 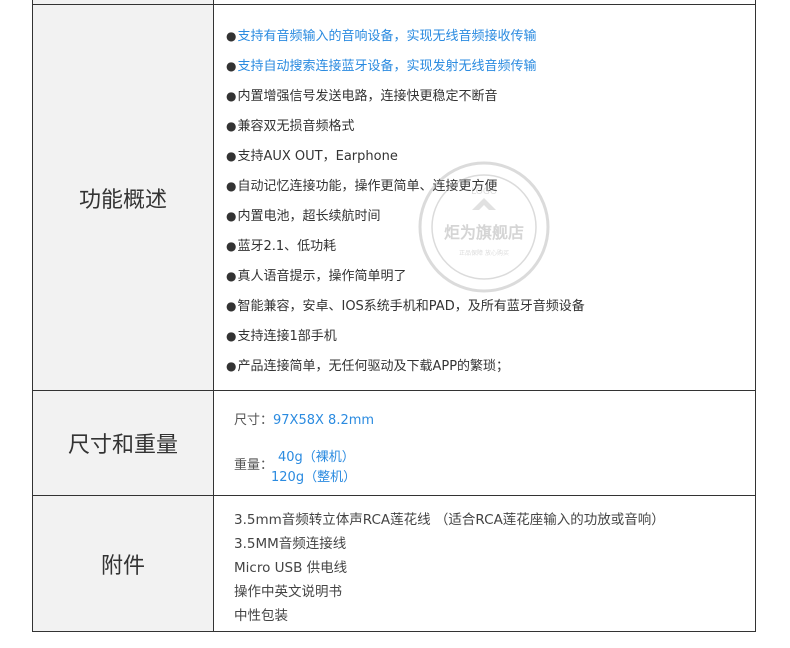 What do you see at coordinates (288, 592) in the screenshot?
I see `accessory-item: 操作中英文说明书` at bounding box center [288, 592].